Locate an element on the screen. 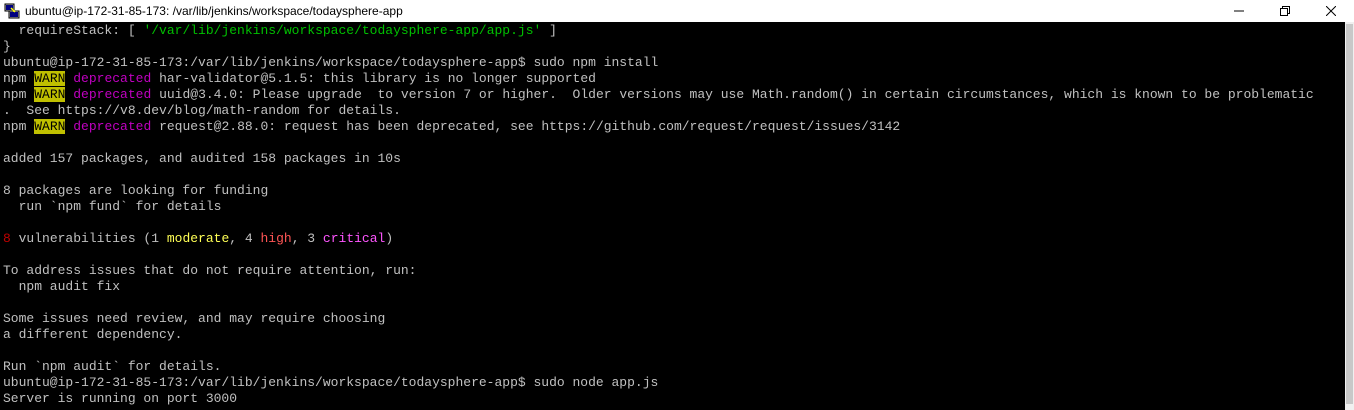 The image size is (1354, 410). maximize-button is located at coordinates (1285, 11).